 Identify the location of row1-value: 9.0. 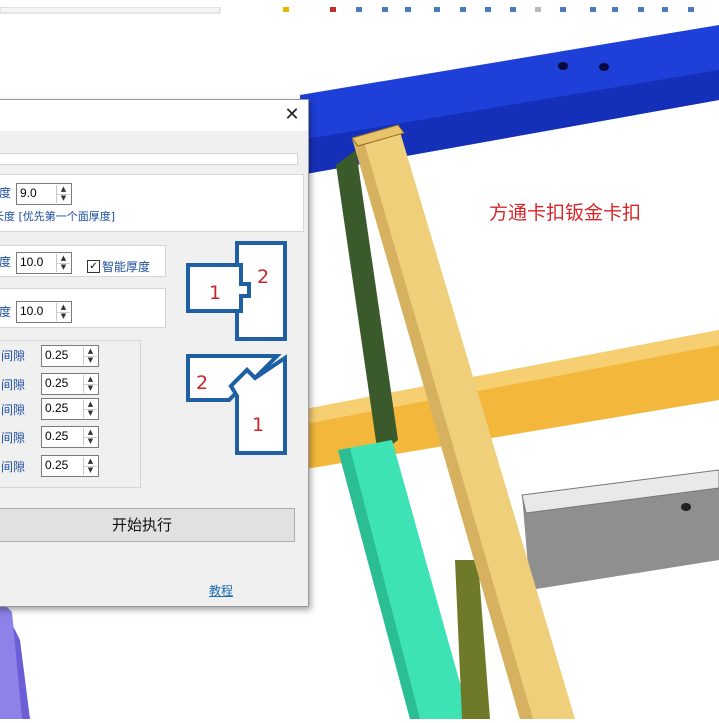
(28, 193).